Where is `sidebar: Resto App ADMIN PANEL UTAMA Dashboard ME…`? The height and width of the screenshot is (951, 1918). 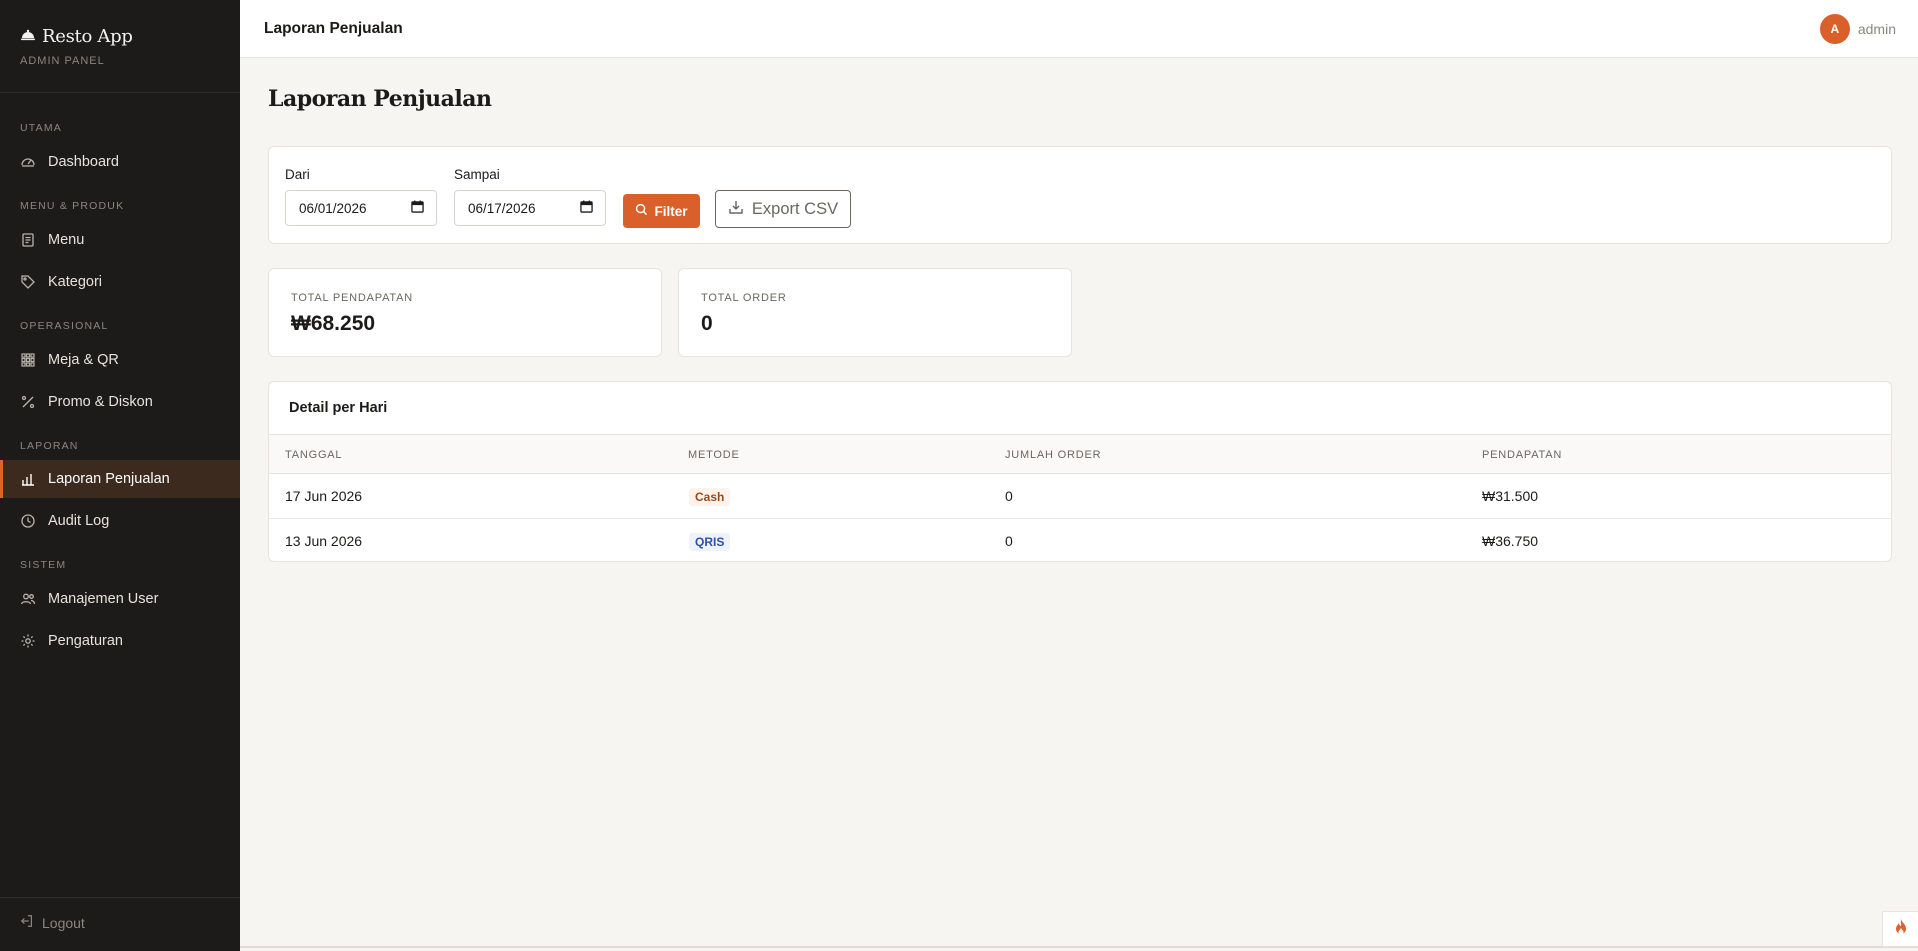 sidebar: Resto App ADMIN PANEL UTAMA Dashboard ME… is located at coordinates (120, 475).